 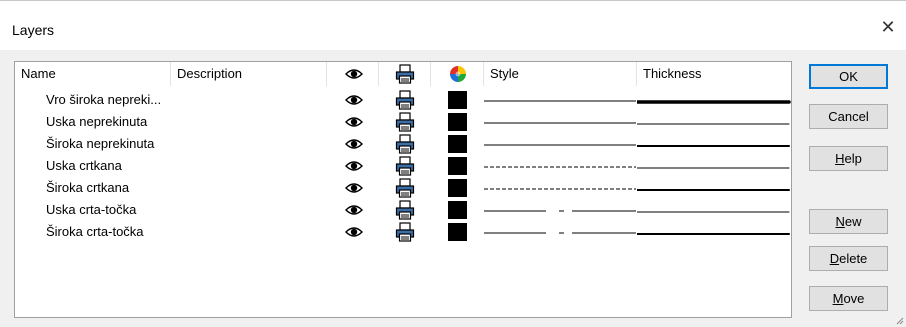 I want to click on cancel-button: Cancel, so click(x=848, y=116).